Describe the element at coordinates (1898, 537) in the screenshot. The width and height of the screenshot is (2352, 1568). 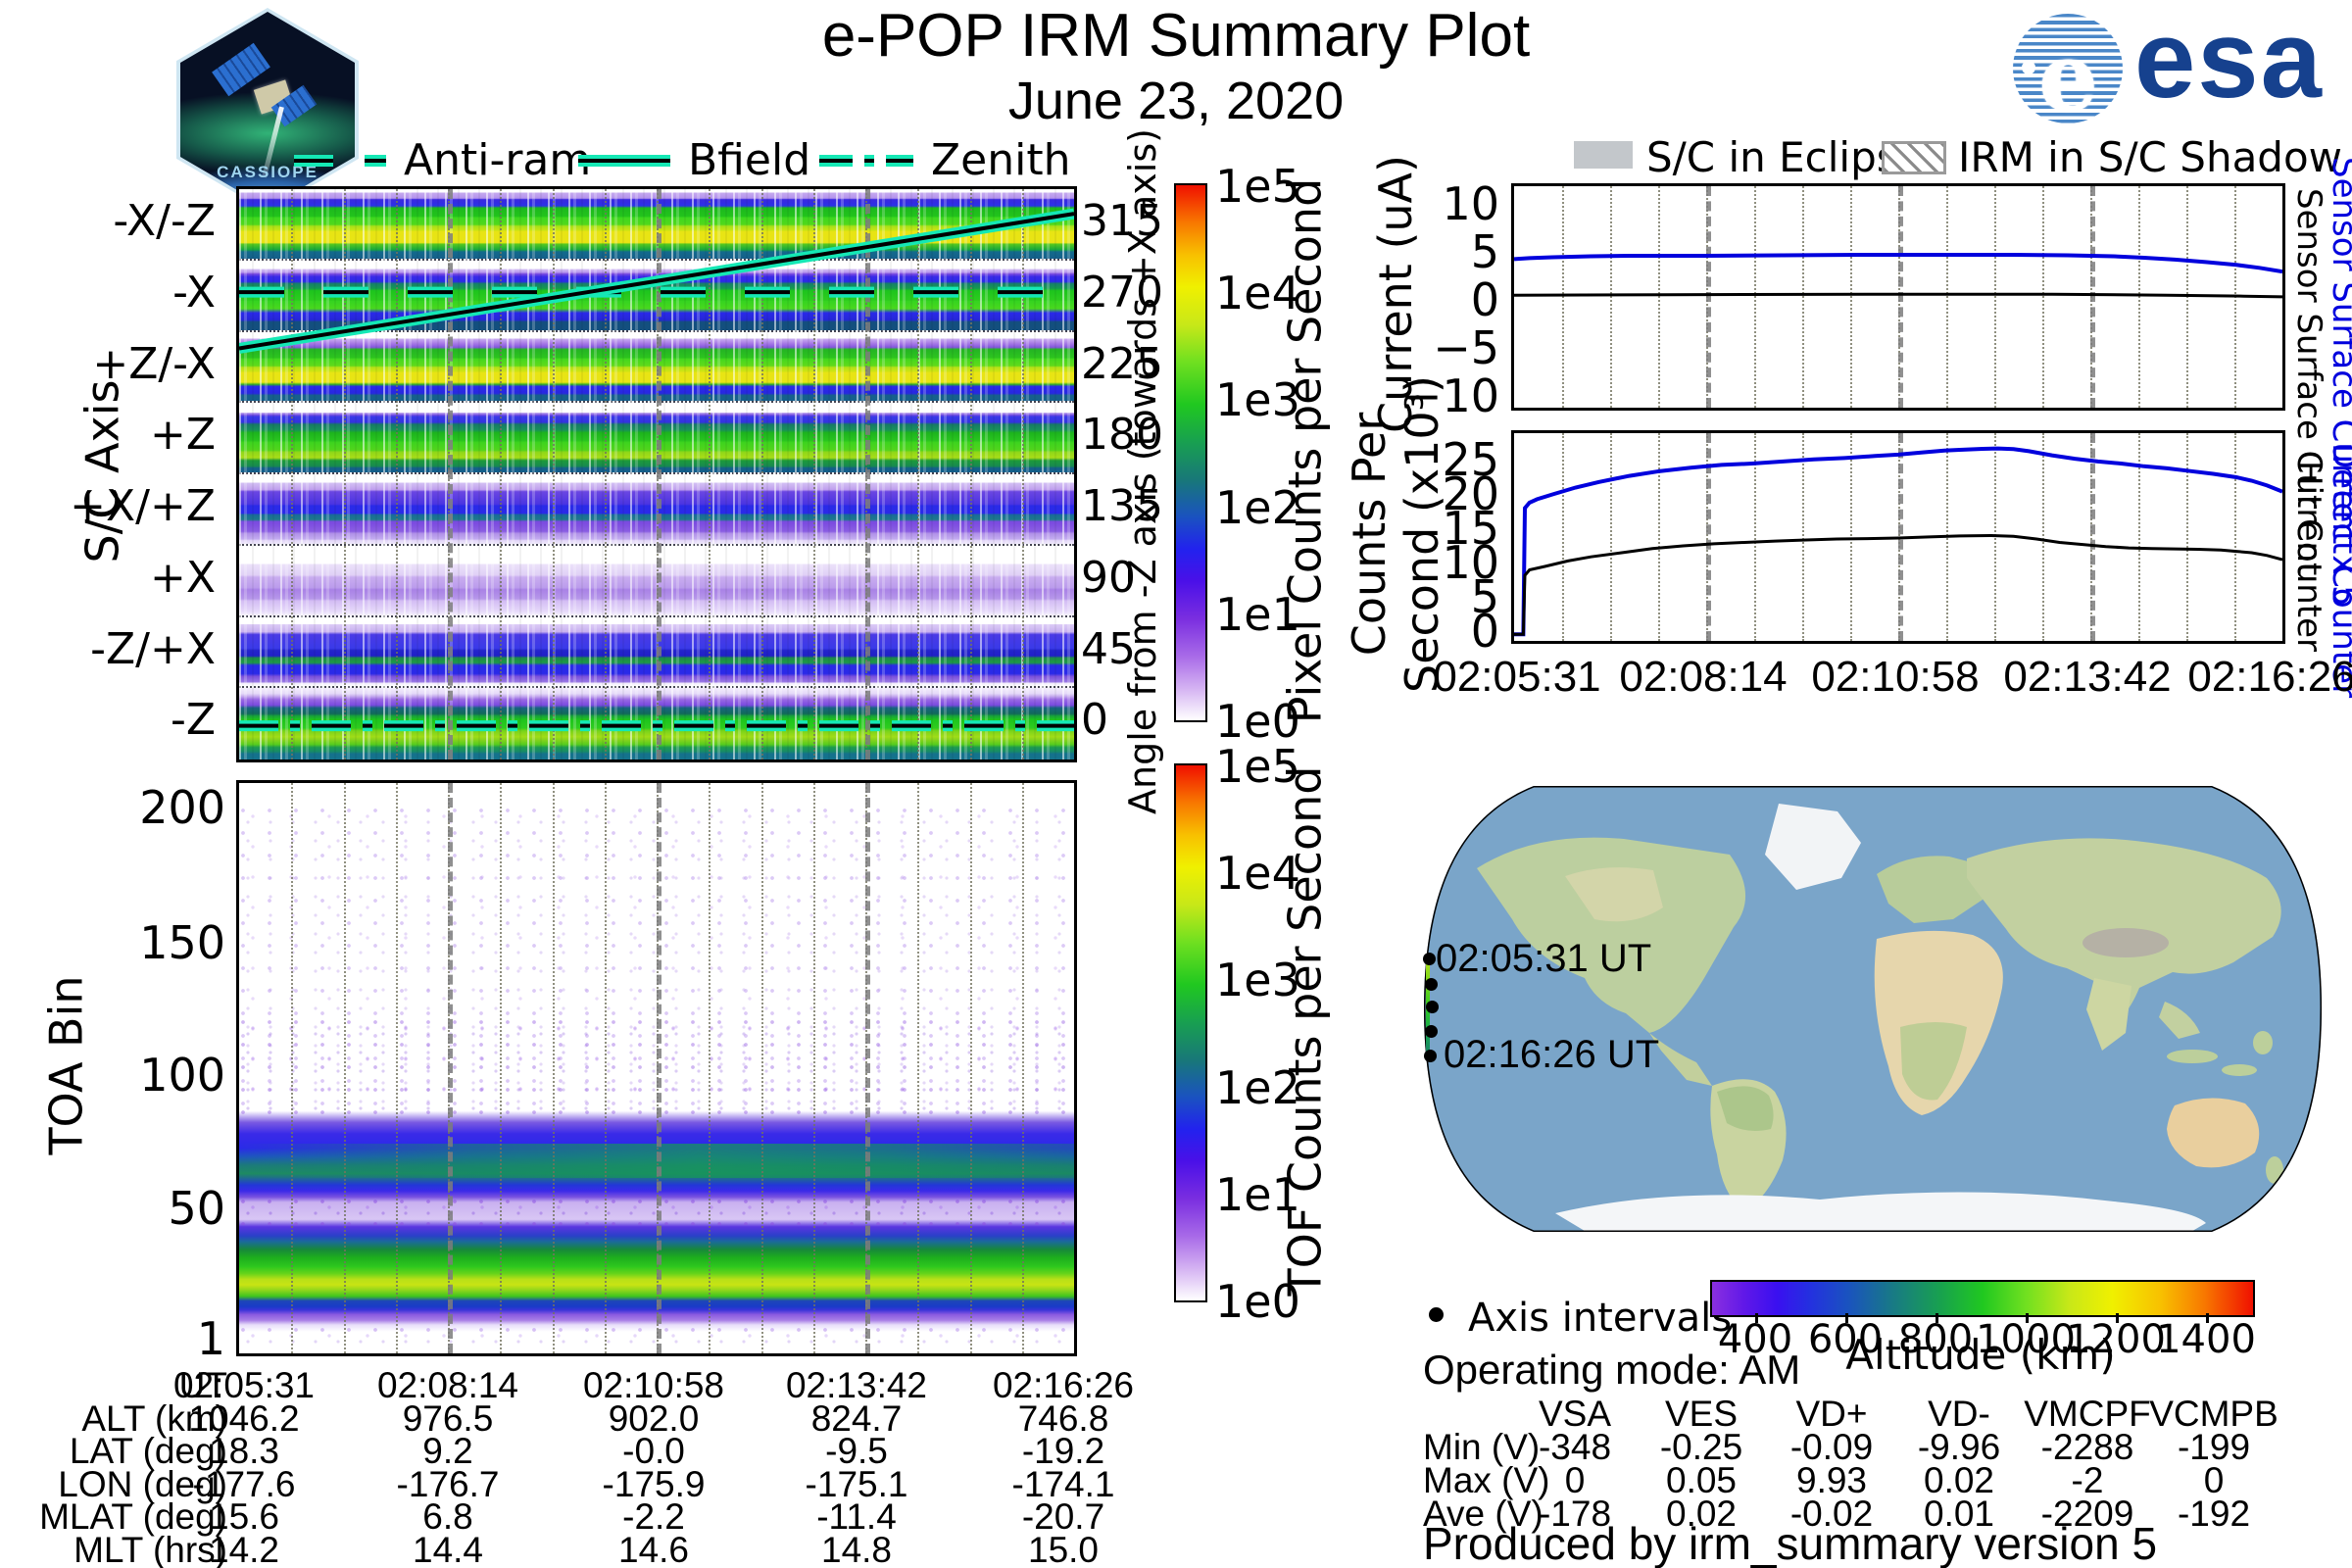
I see `counts-chart` at that location.